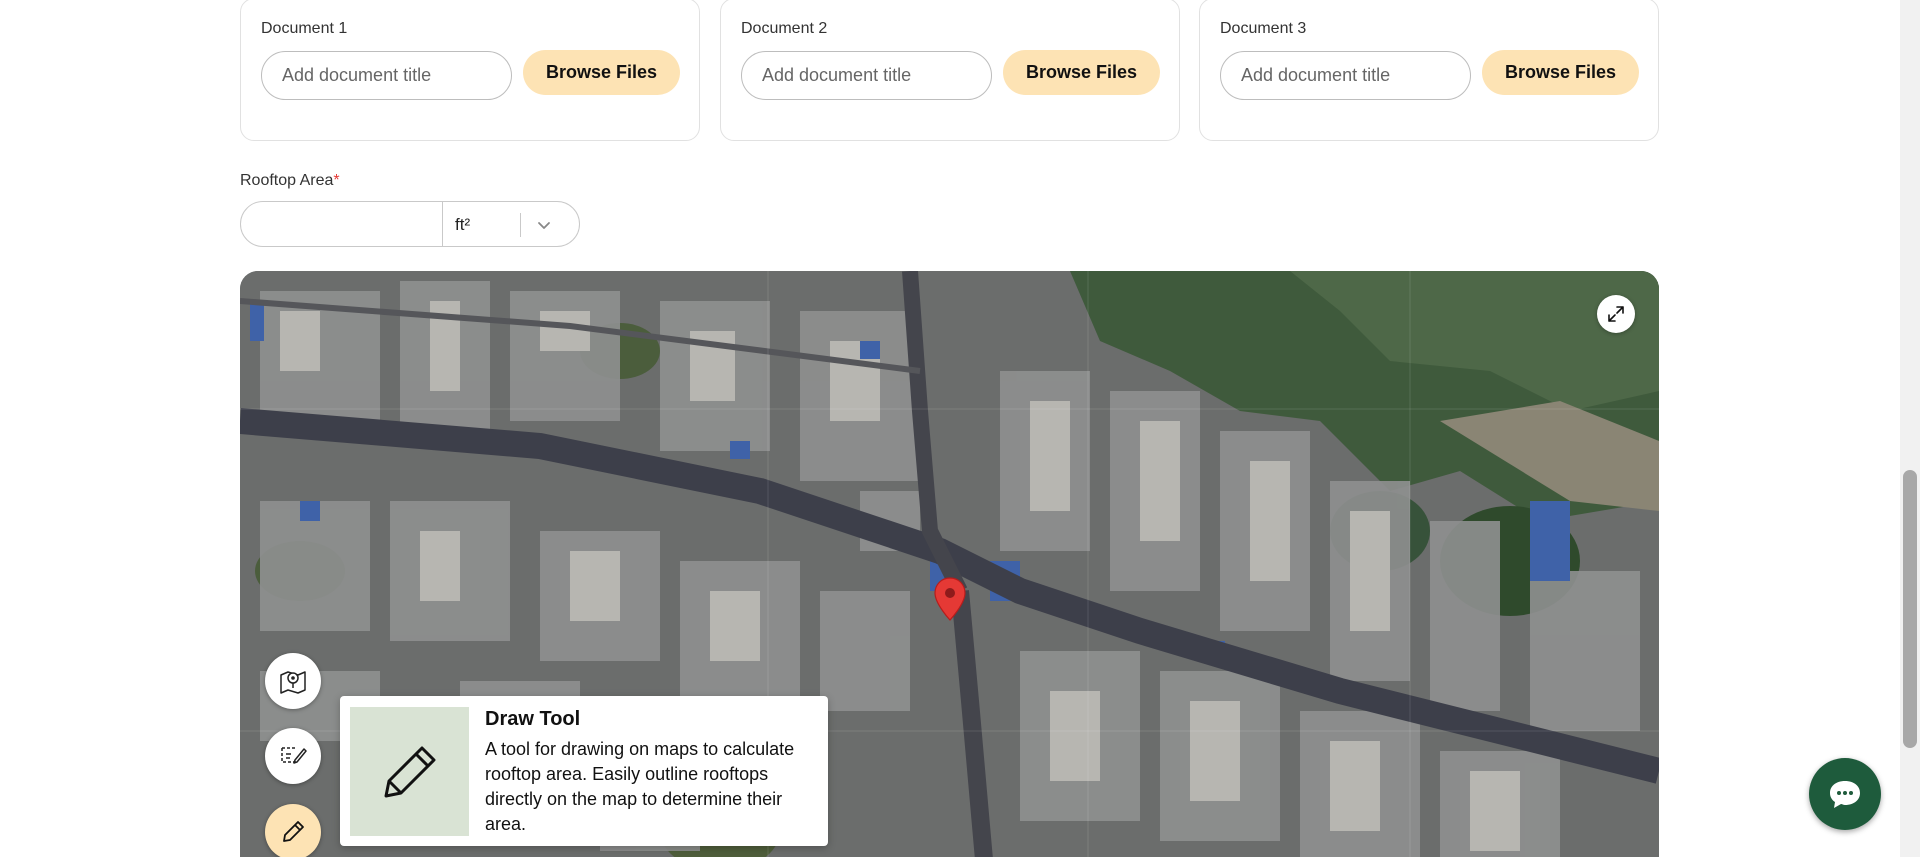 The height and width of the screenshot is (857, 1920). Describe the element at coordinates (287, 180) in the screenshot. I see `rooftop-area-label-text: Rooftop Area` at that location.